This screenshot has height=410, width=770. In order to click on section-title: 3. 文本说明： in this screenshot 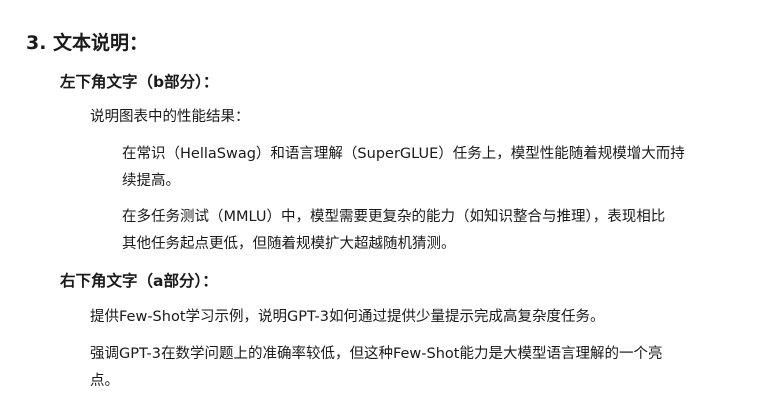, I will do `click(87, 43)`.